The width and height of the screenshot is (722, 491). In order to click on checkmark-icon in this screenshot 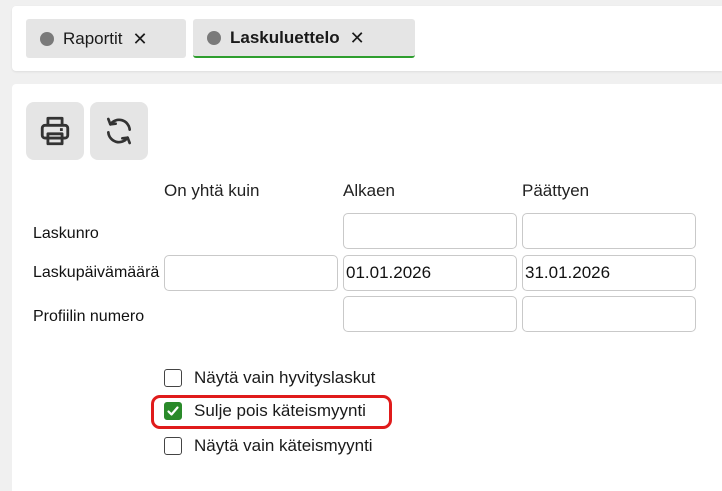, I will do `click(173, 411)`.